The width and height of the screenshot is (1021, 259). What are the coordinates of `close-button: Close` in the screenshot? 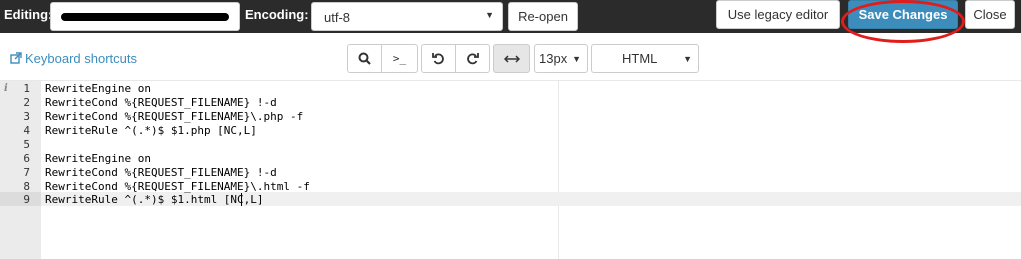 It's located at (990, 14).